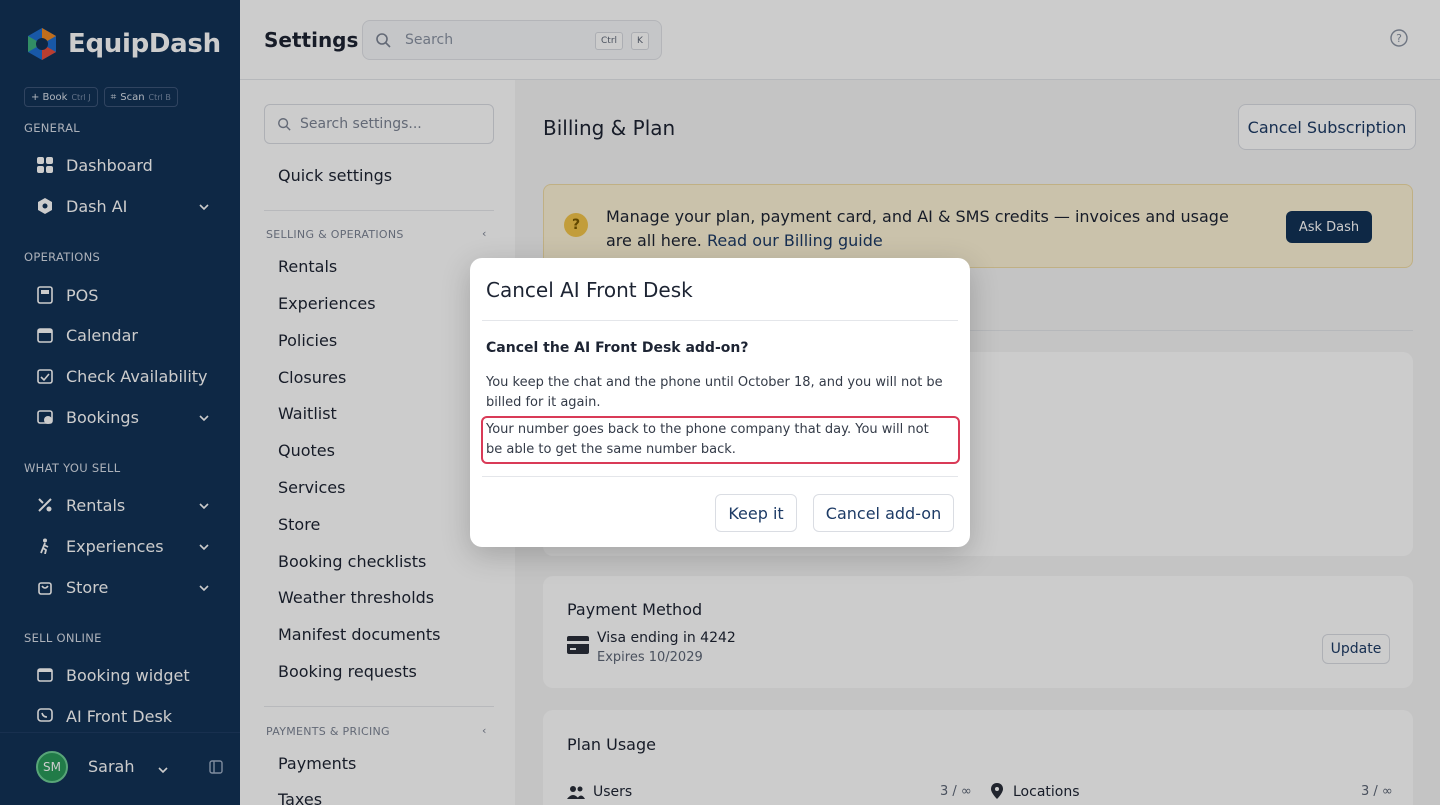 The width and height of the screenshot is (1440, 805). I want to click on dialog-question: Cancel the AI Front Desk add-on?, so click(617, 348).